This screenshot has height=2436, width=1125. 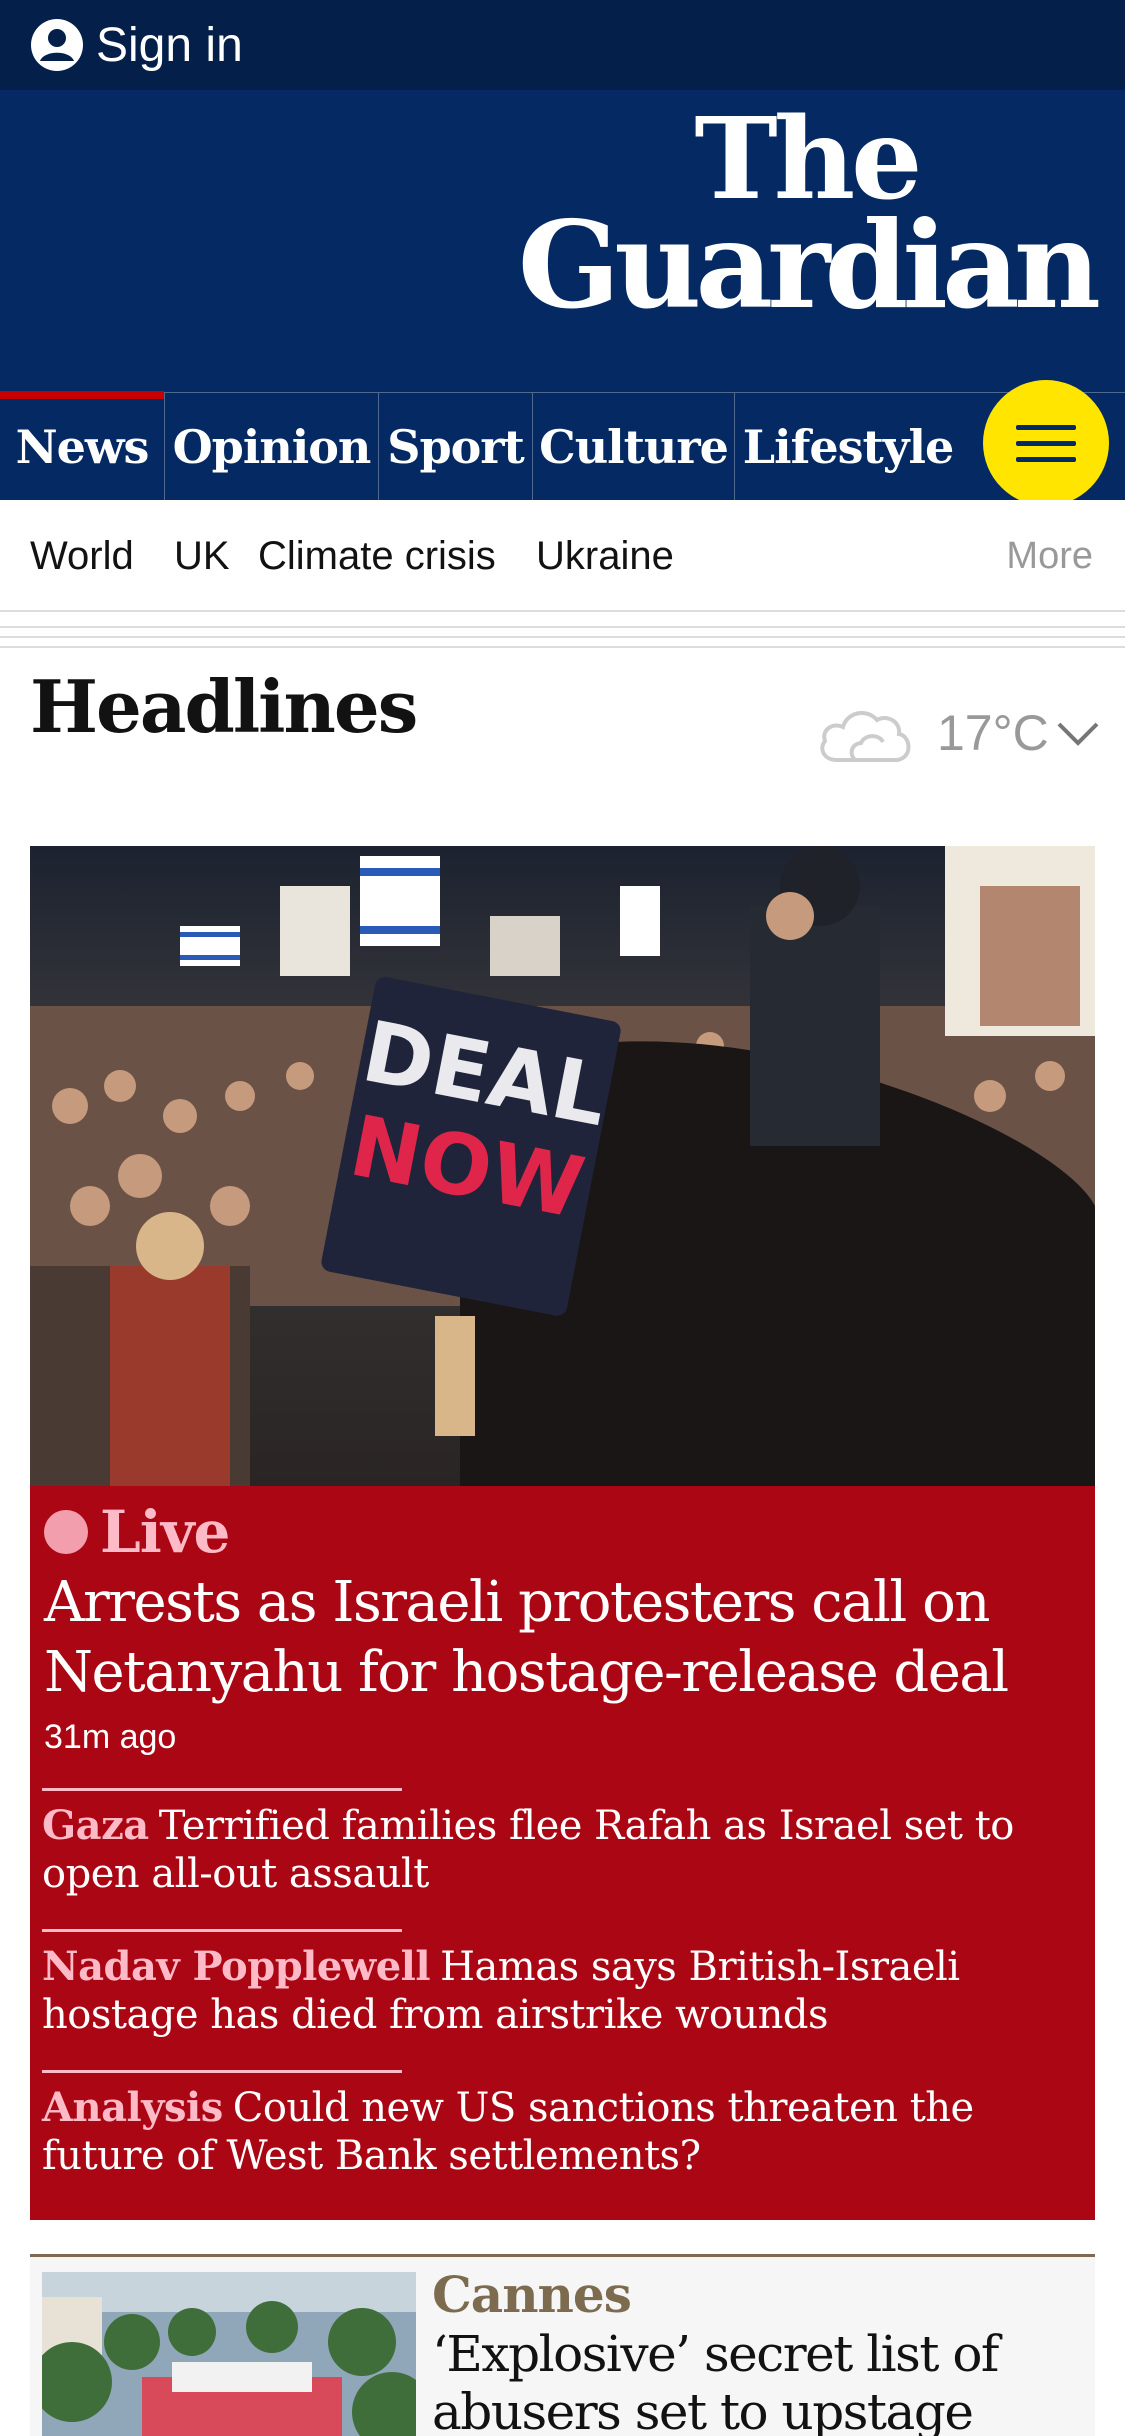 I want to click on sub-nav: World UK Climate crisis Ukraine More, so click(x=562, y=556).